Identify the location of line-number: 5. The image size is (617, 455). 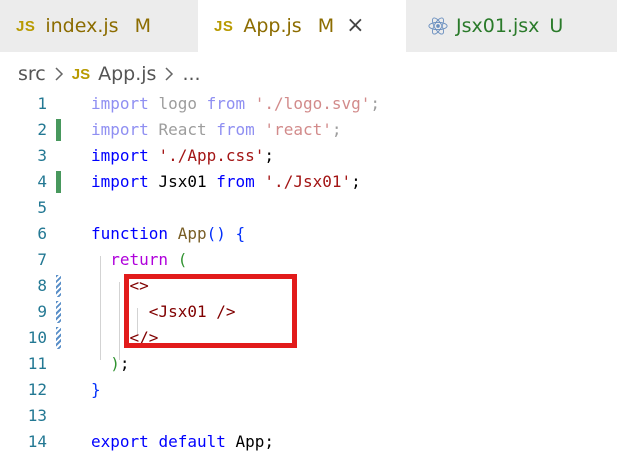
(42, 207).